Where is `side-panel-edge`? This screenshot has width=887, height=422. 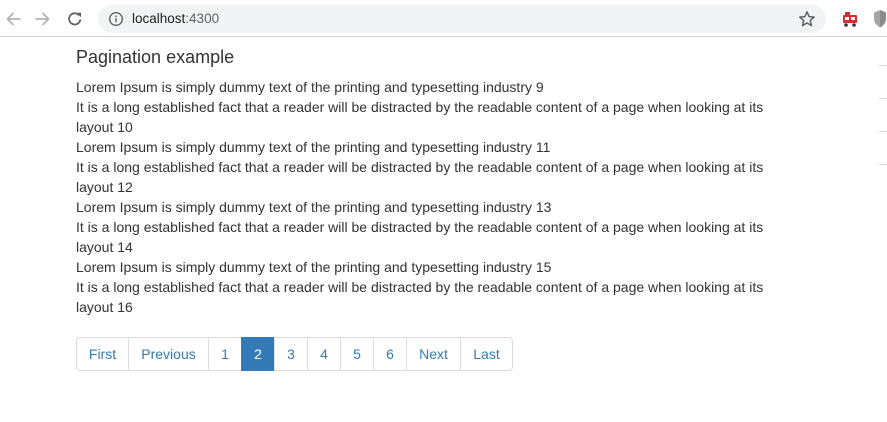
side-panel-edge is located at coordinates (883, 229).